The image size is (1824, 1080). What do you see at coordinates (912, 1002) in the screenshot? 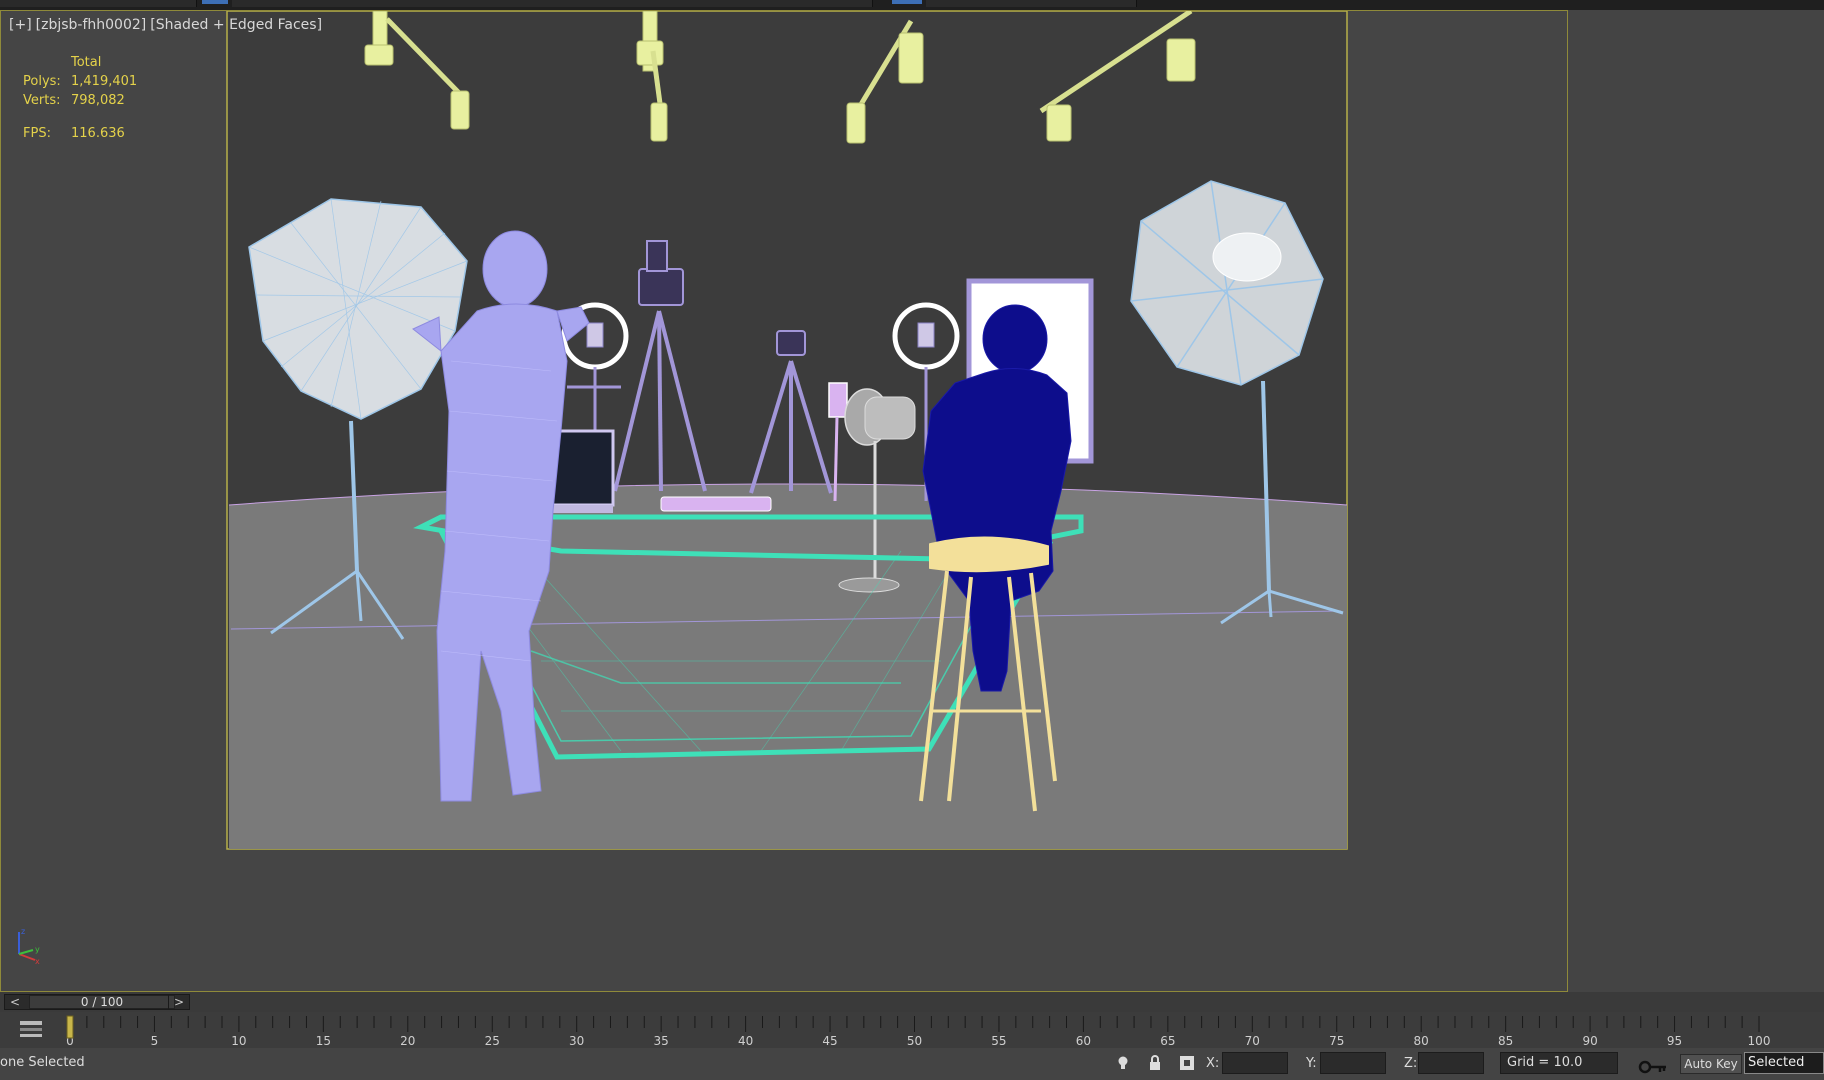
I see `time-slider-bar: < 0 / 100 >` at bounding box center [912, 1002].